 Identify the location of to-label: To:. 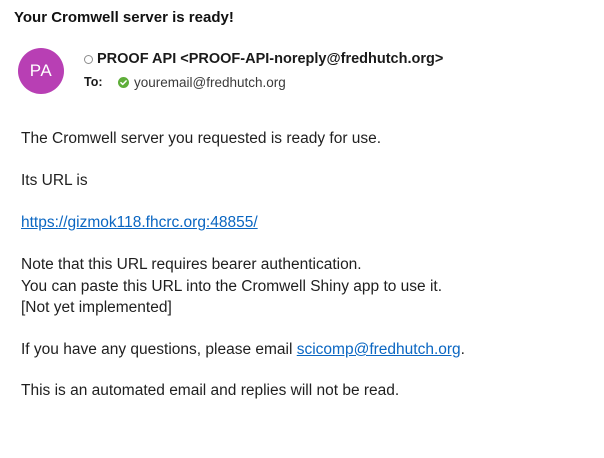
(93, 82).